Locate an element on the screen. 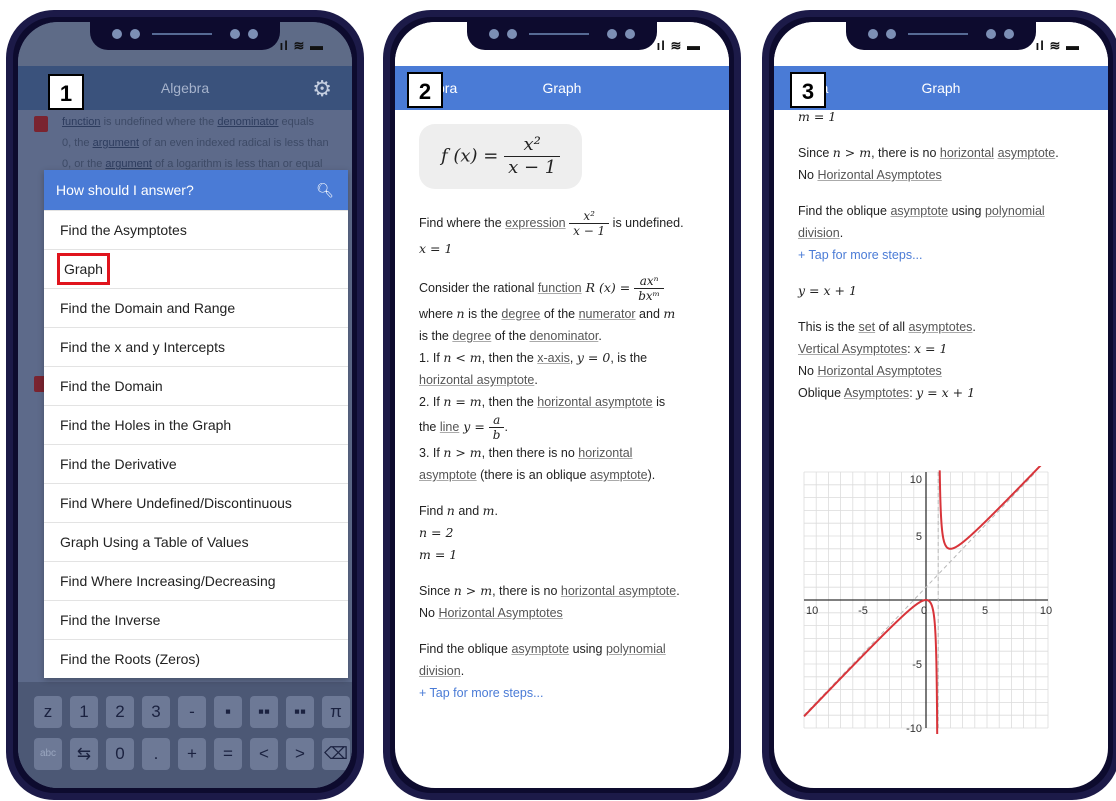  key-fraction: ▪▪ is located at coordinates (264, 712).